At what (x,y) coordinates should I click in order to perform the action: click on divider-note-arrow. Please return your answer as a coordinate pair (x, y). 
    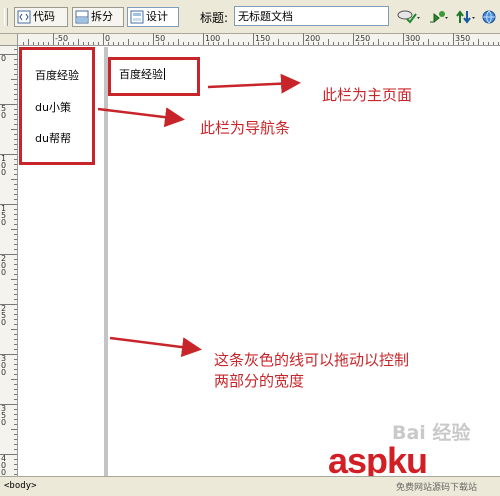
    Looking at the image, I should click on (155, 347).